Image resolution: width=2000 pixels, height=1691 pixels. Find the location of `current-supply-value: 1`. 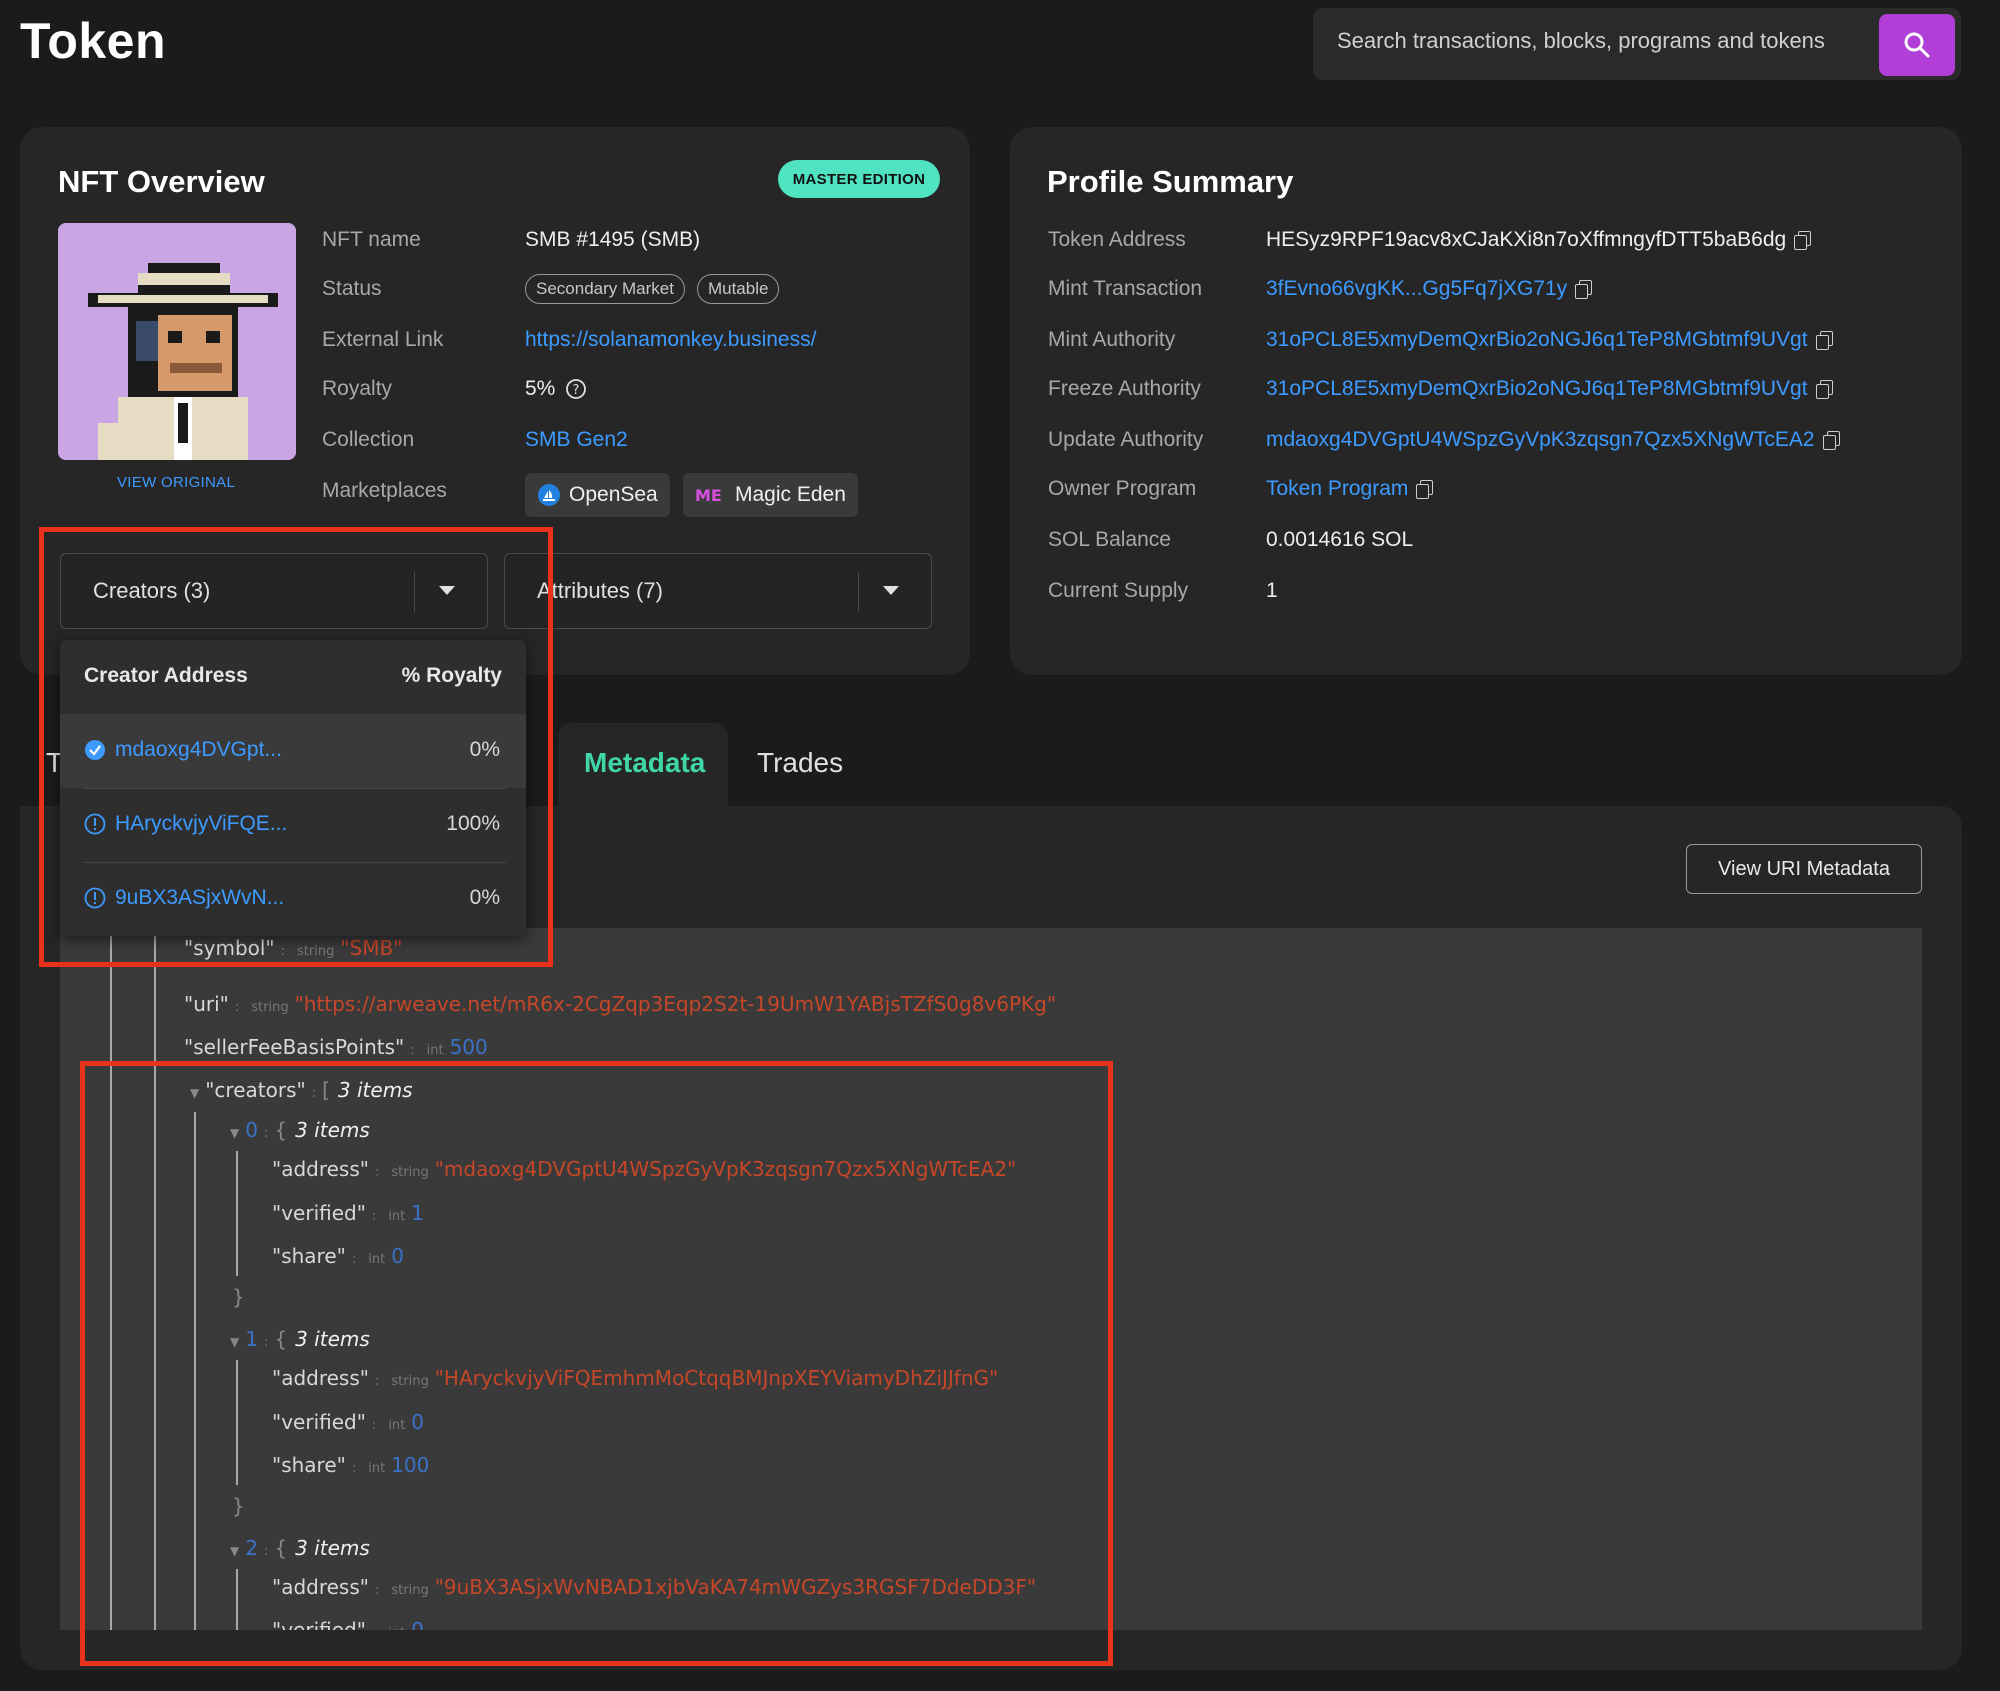

current-supply-value: 1 is located at coordinates (1272, 590).